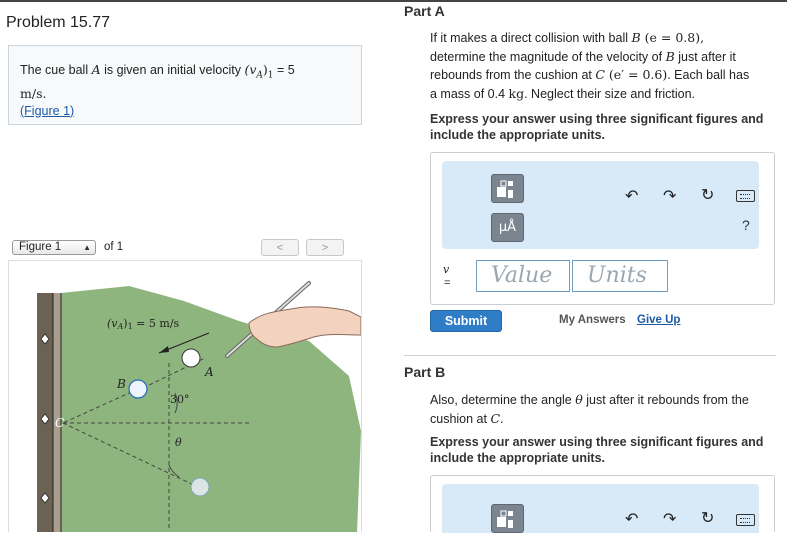 The width and height of the screenshot is (787, 537). What do you see at coordinates (658, 320) in the screenshot?
I see `give-up-link: Give Up` at bounding box center [658, 320].